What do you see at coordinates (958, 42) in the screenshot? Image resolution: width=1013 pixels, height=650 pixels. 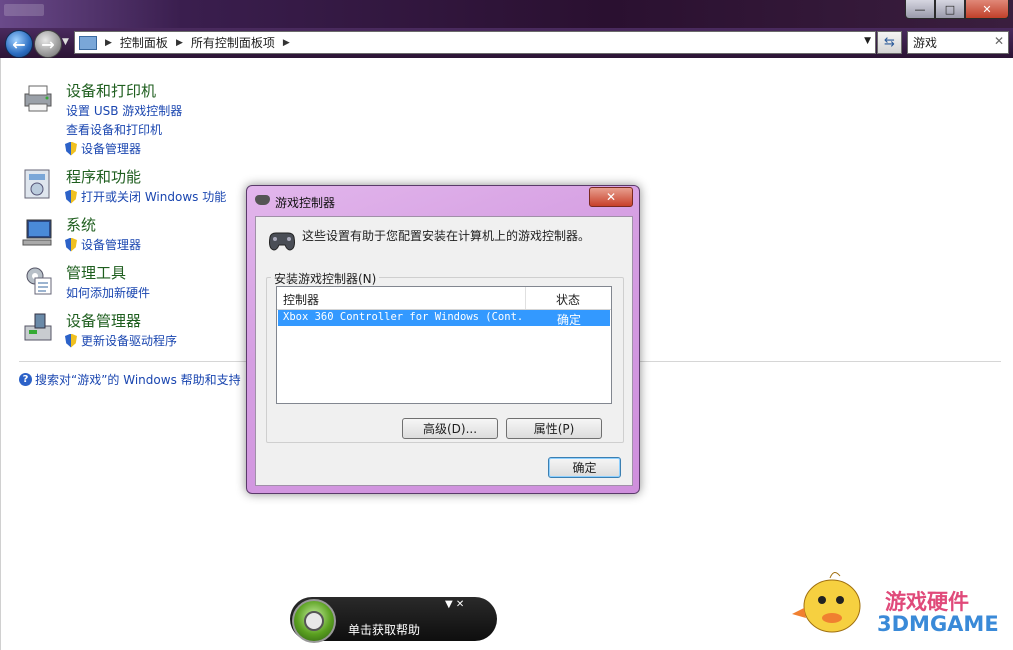 I see `search-box: 游戏 ✕` at bounding box center [958, 42].